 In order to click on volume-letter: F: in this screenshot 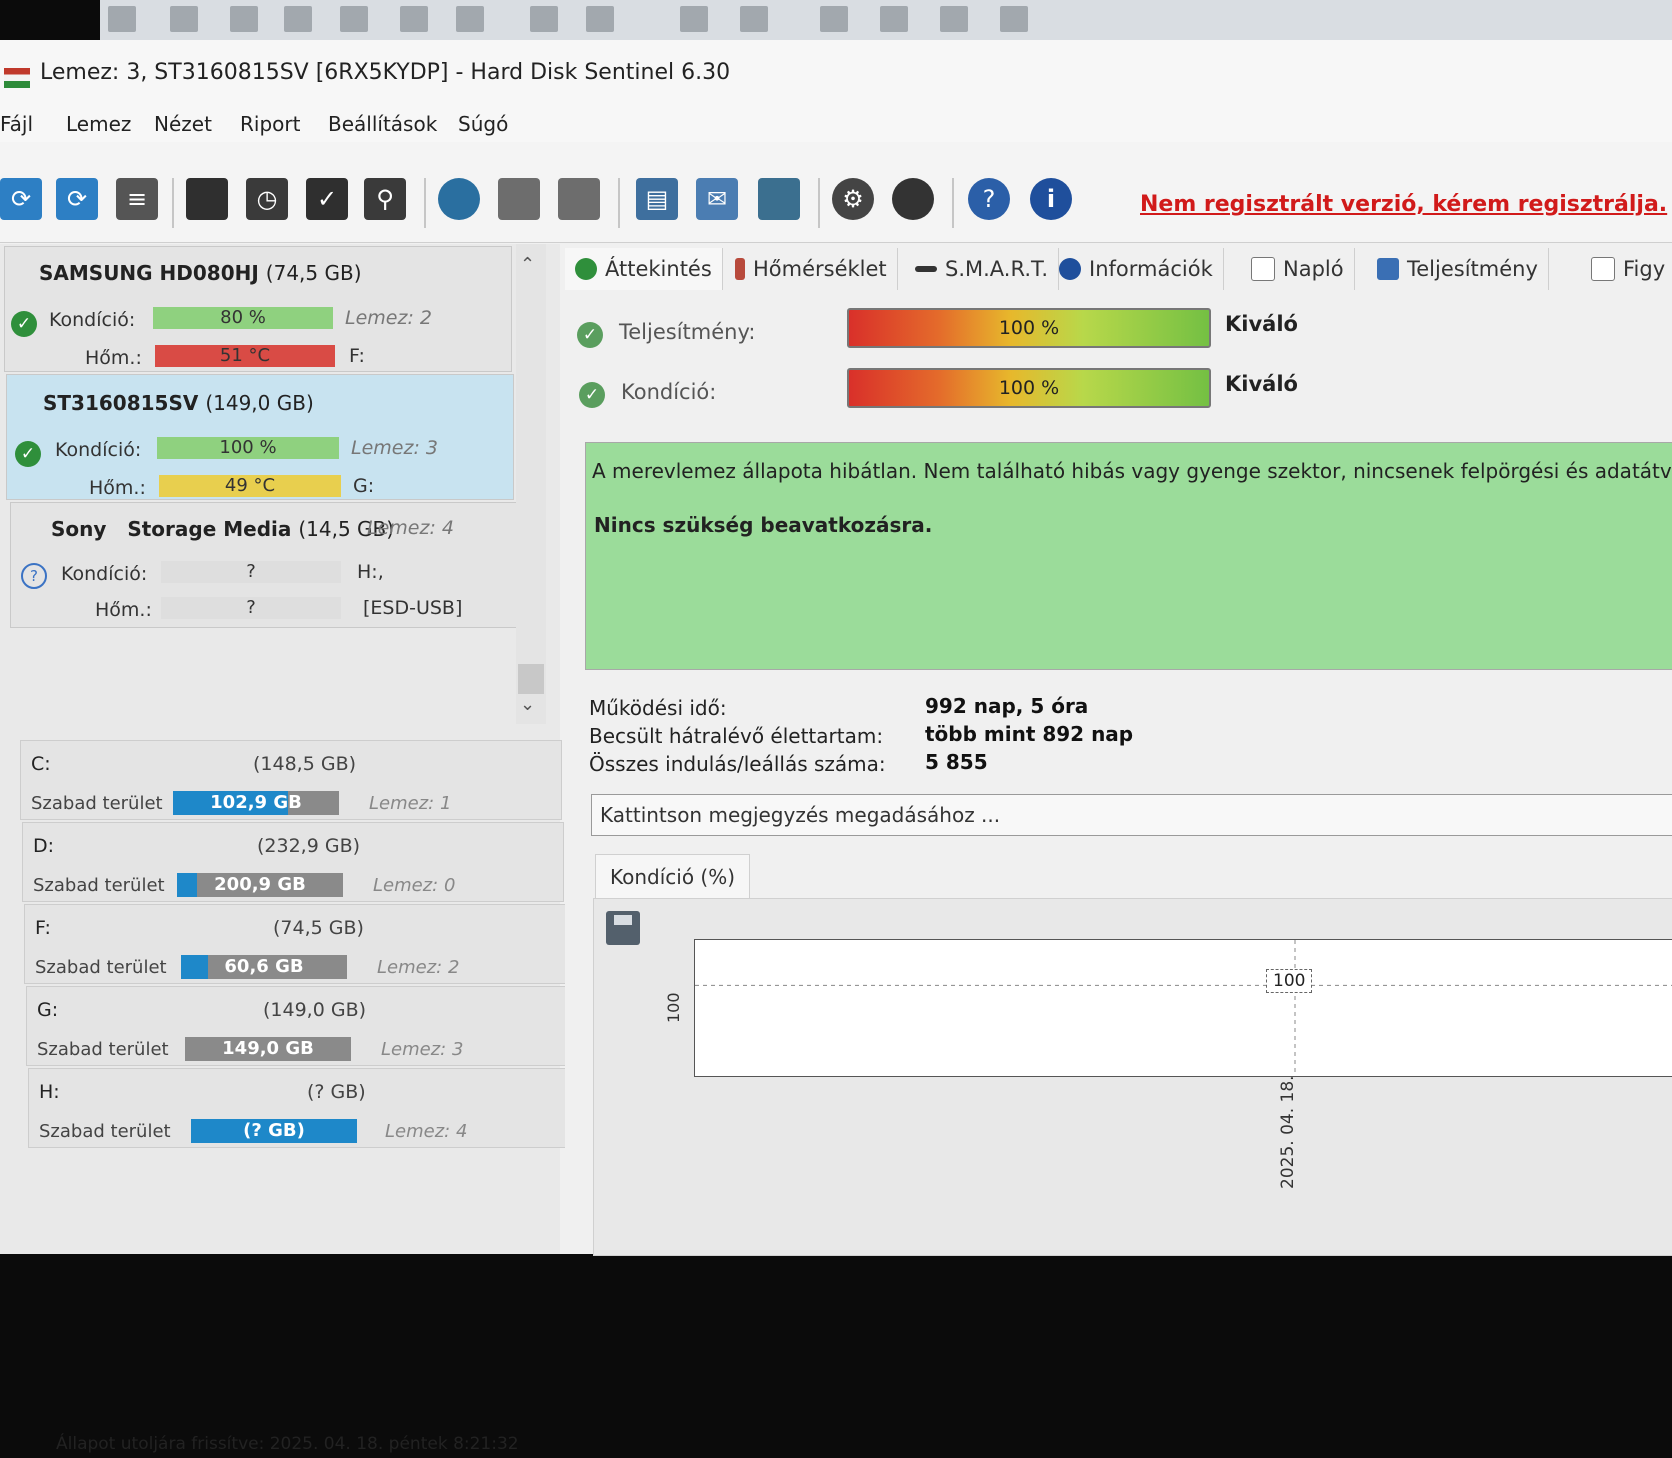, I will do `click(43, 928)`.